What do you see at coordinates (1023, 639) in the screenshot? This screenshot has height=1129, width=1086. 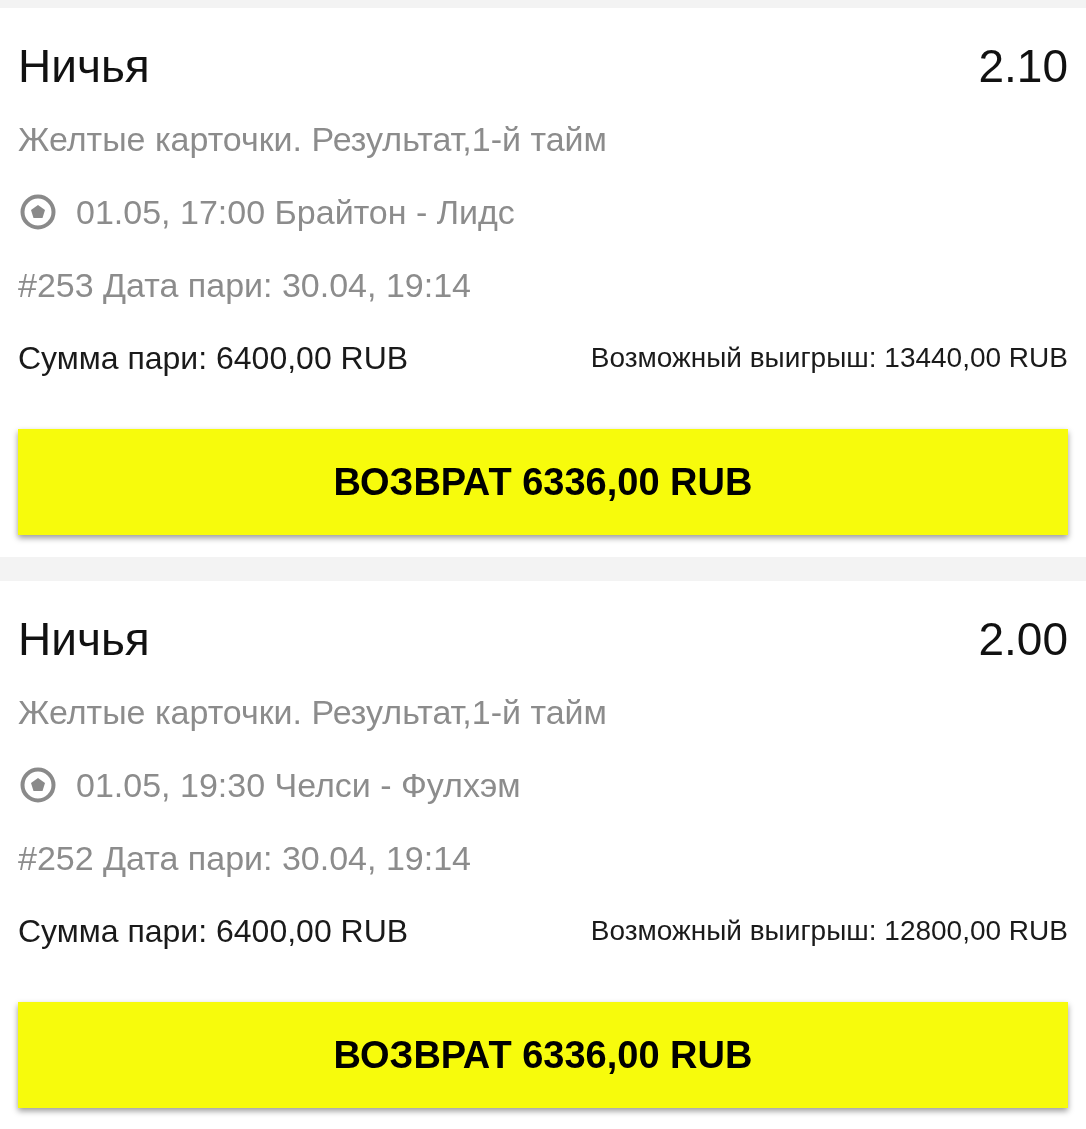 I see `odds-value: 2.00` at bounding box center [1023, 639].